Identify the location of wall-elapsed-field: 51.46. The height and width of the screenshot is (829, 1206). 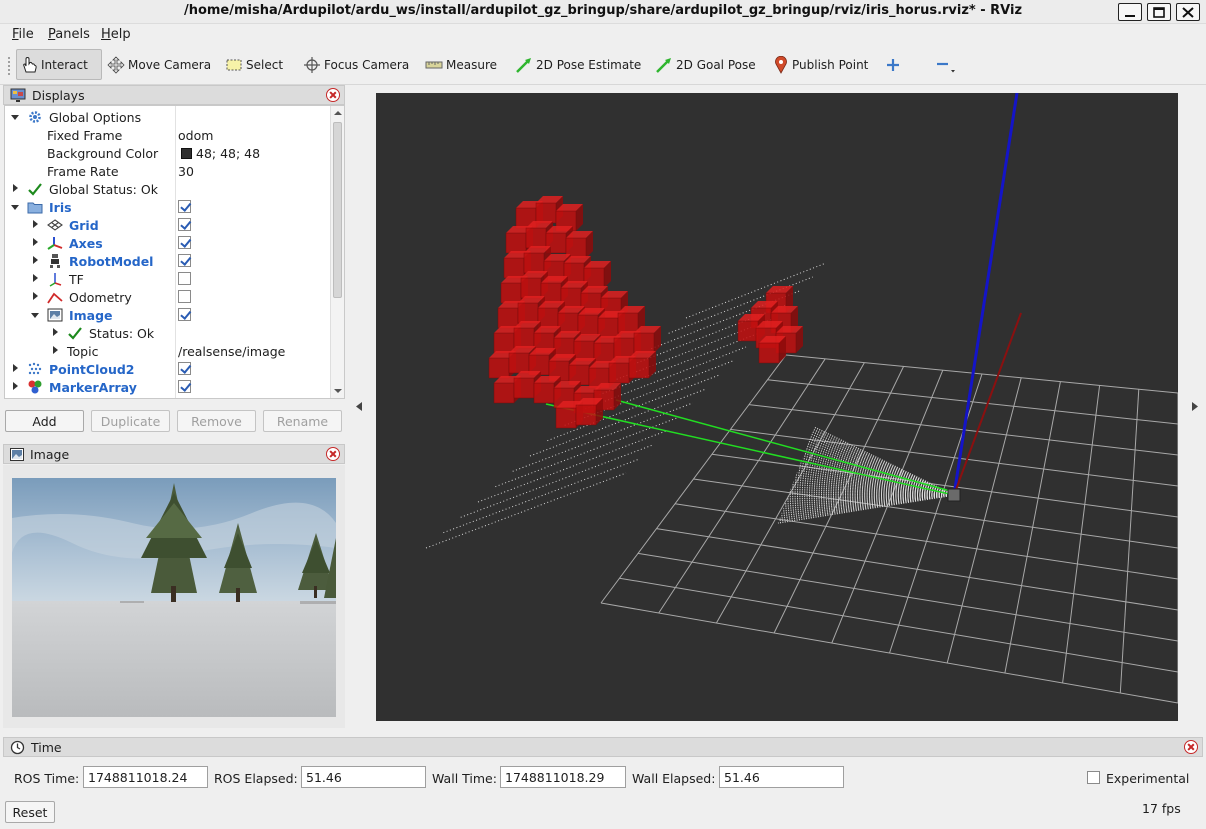
(781, 777).